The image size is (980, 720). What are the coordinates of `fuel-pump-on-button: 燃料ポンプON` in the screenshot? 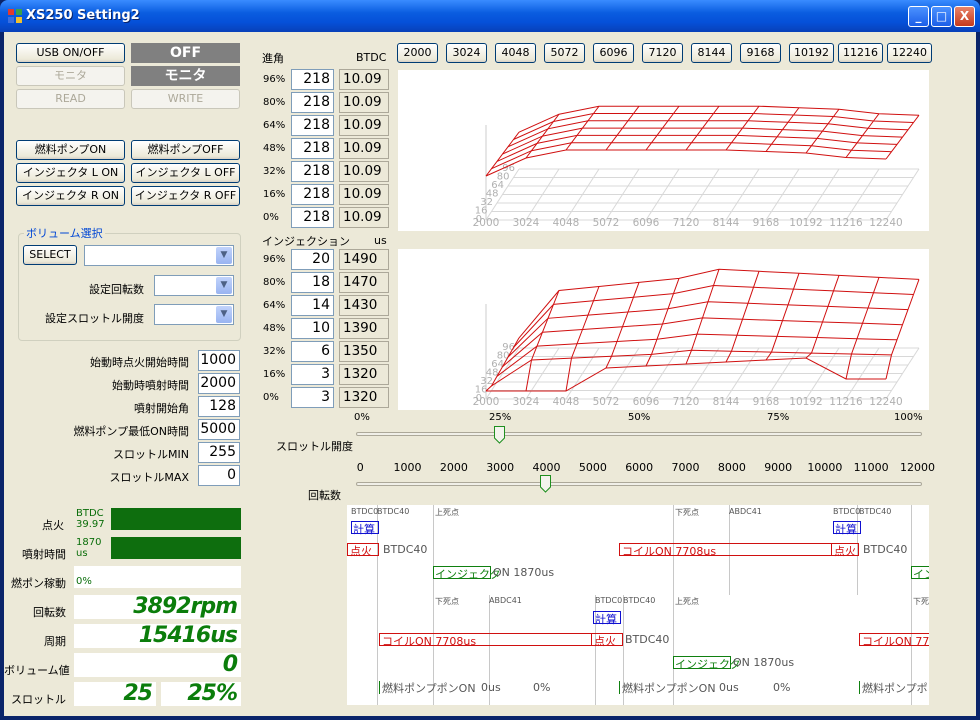 It's located at (70, 150).